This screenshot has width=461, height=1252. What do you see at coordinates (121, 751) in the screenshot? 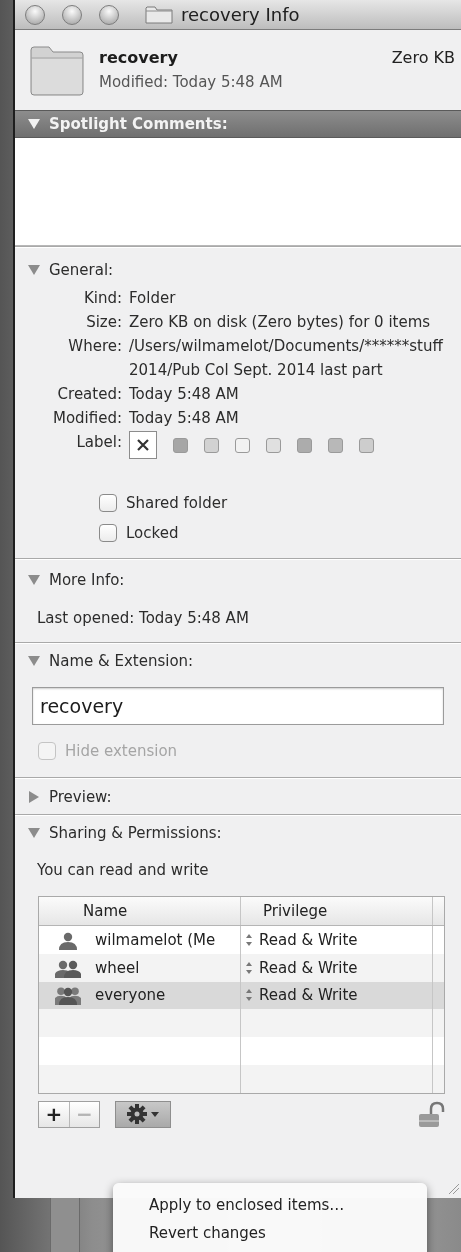
I see `checkbox-label: Hide extension` at bounding box center [121, 751].